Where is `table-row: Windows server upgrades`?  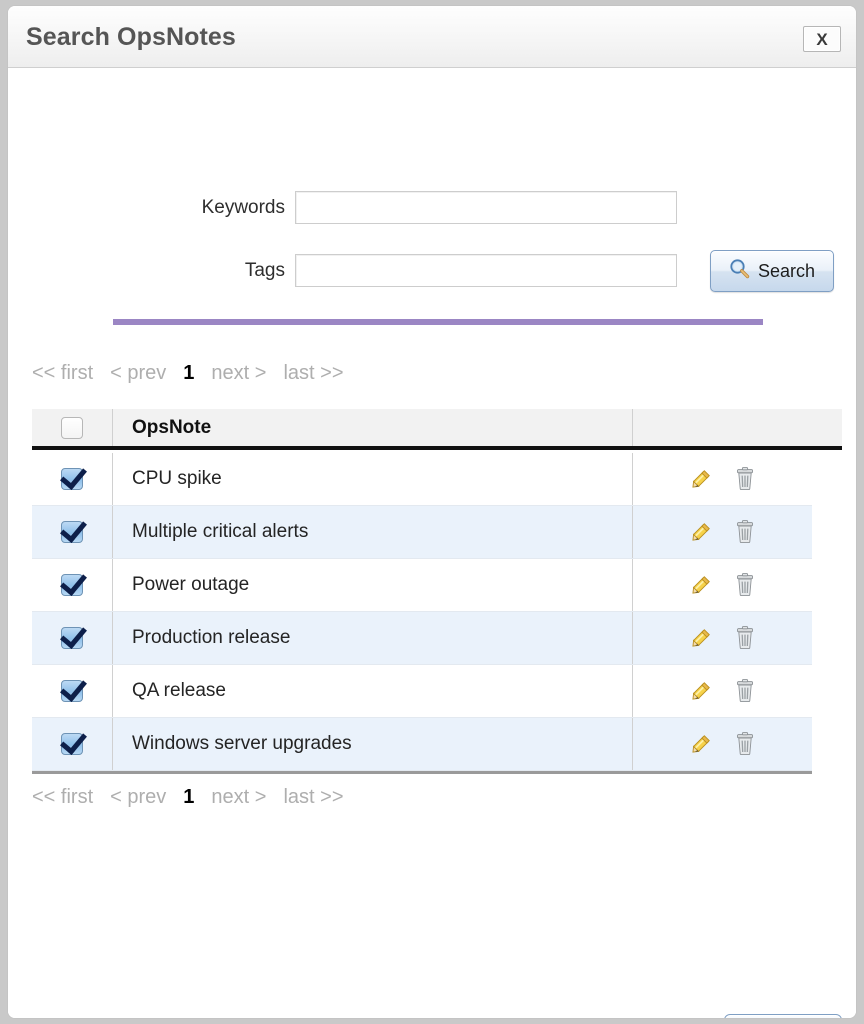 table-row: Windows server upgrades is located at coordinates (422, 744).